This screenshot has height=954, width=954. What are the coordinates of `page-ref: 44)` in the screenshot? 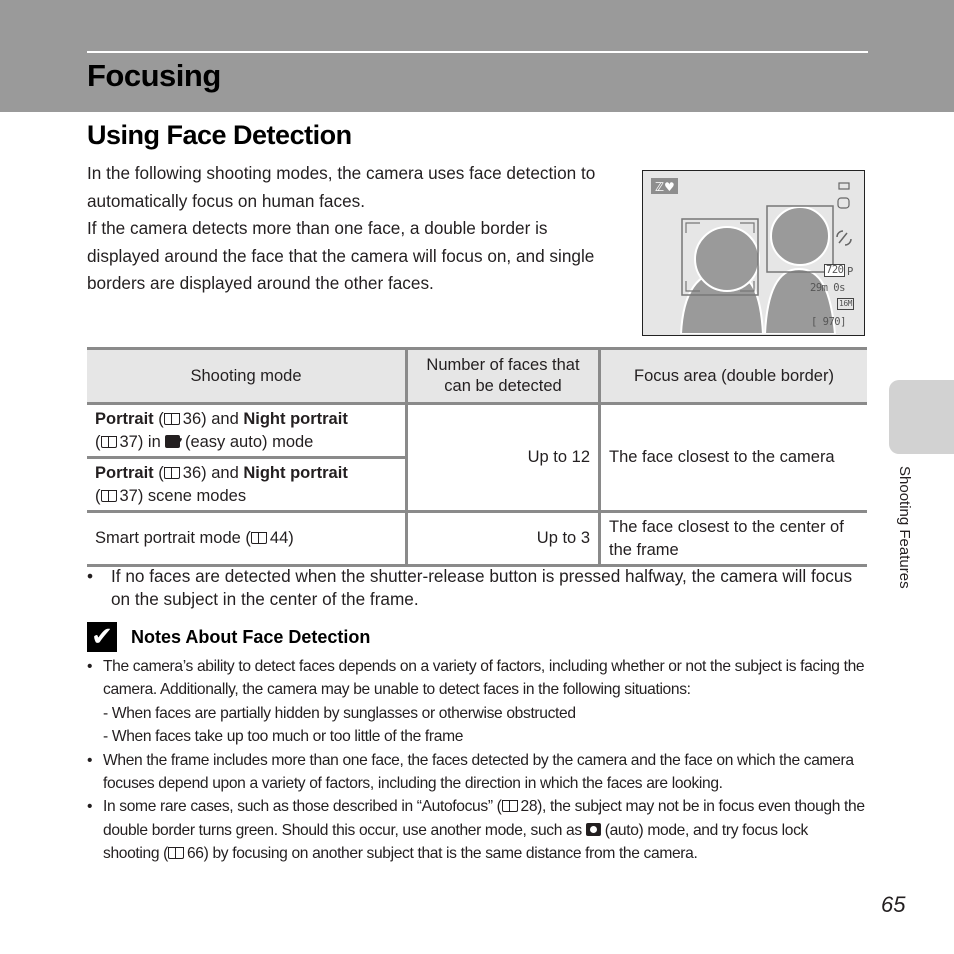 It's located at (281, 538).